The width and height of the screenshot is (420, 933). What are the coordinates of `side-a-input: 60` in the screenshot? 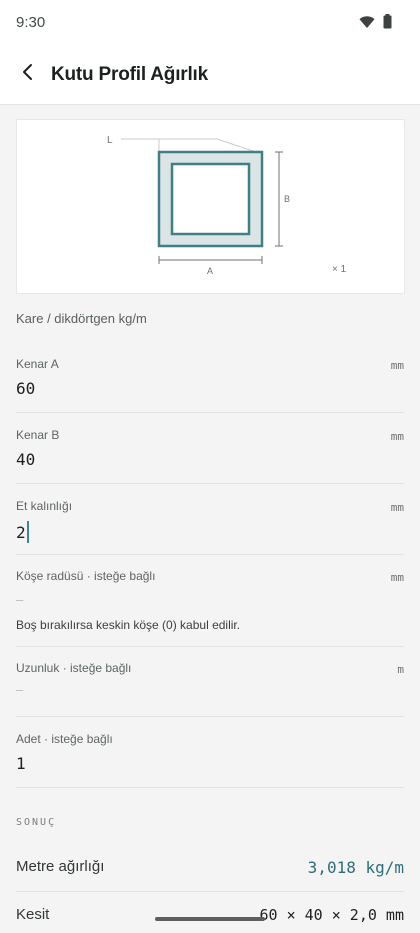 It's located at (25, 388).